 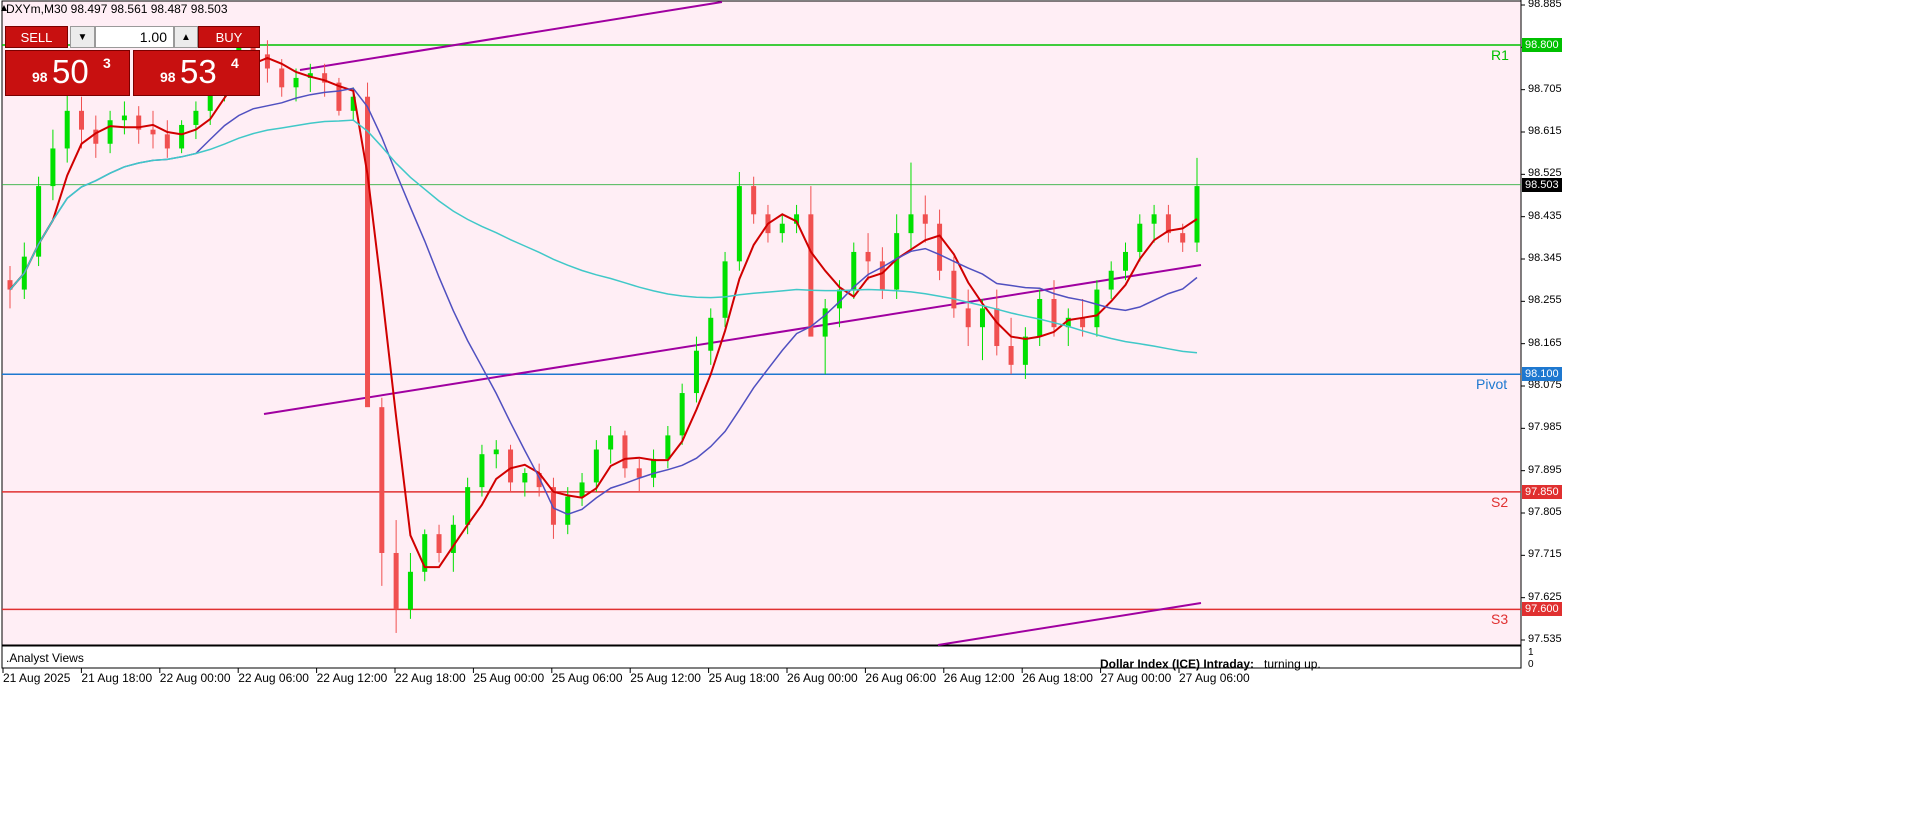 What do you see at coordinates (273, 678) in the screenshot?
I see `time-axis-label: 22 Aug 06:00` at bounding box center [273, 678].